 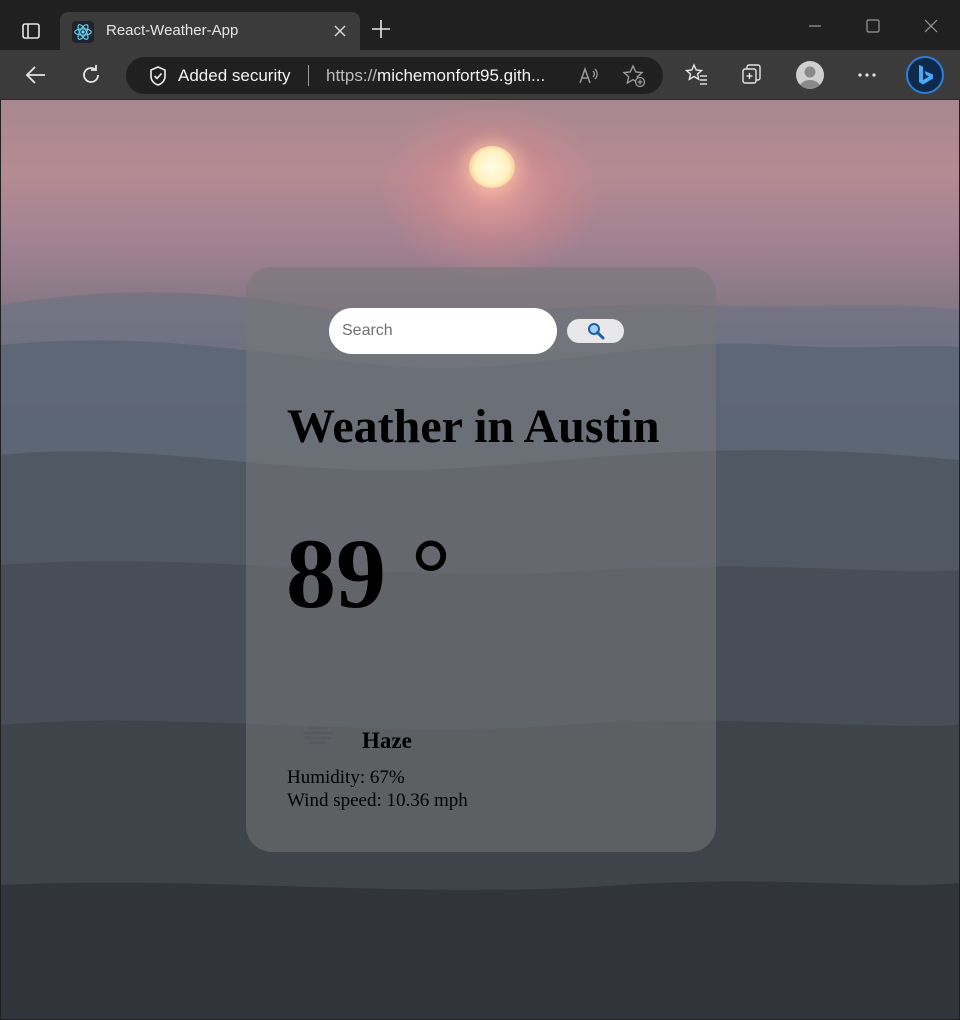 What do you see at coordinates (234, 76) in the screenshot?
I see `security-label: Added security` at bounding box center [234, 76].